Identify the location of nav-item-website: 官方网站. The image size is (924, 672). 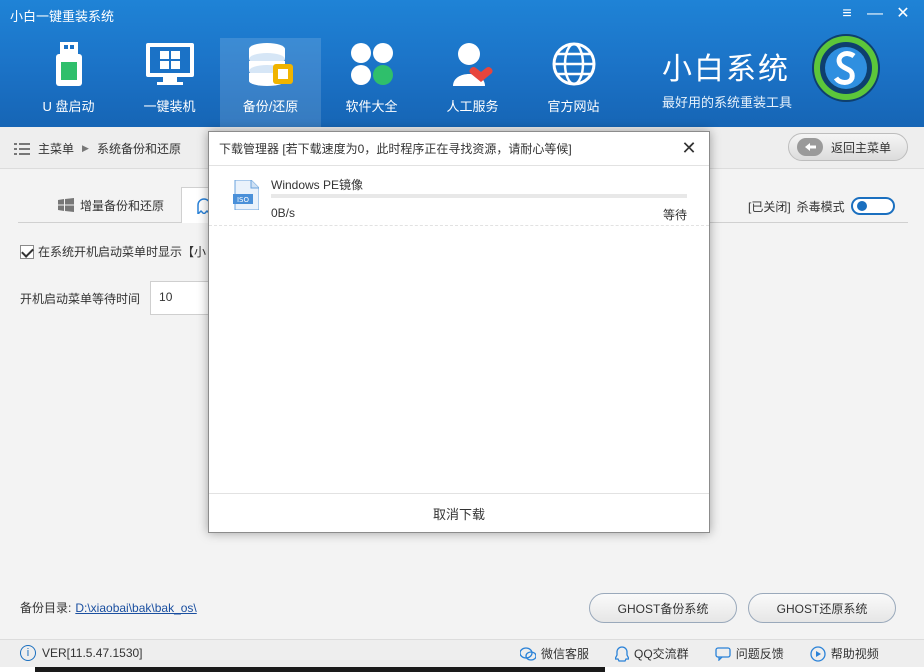
(573, 82).